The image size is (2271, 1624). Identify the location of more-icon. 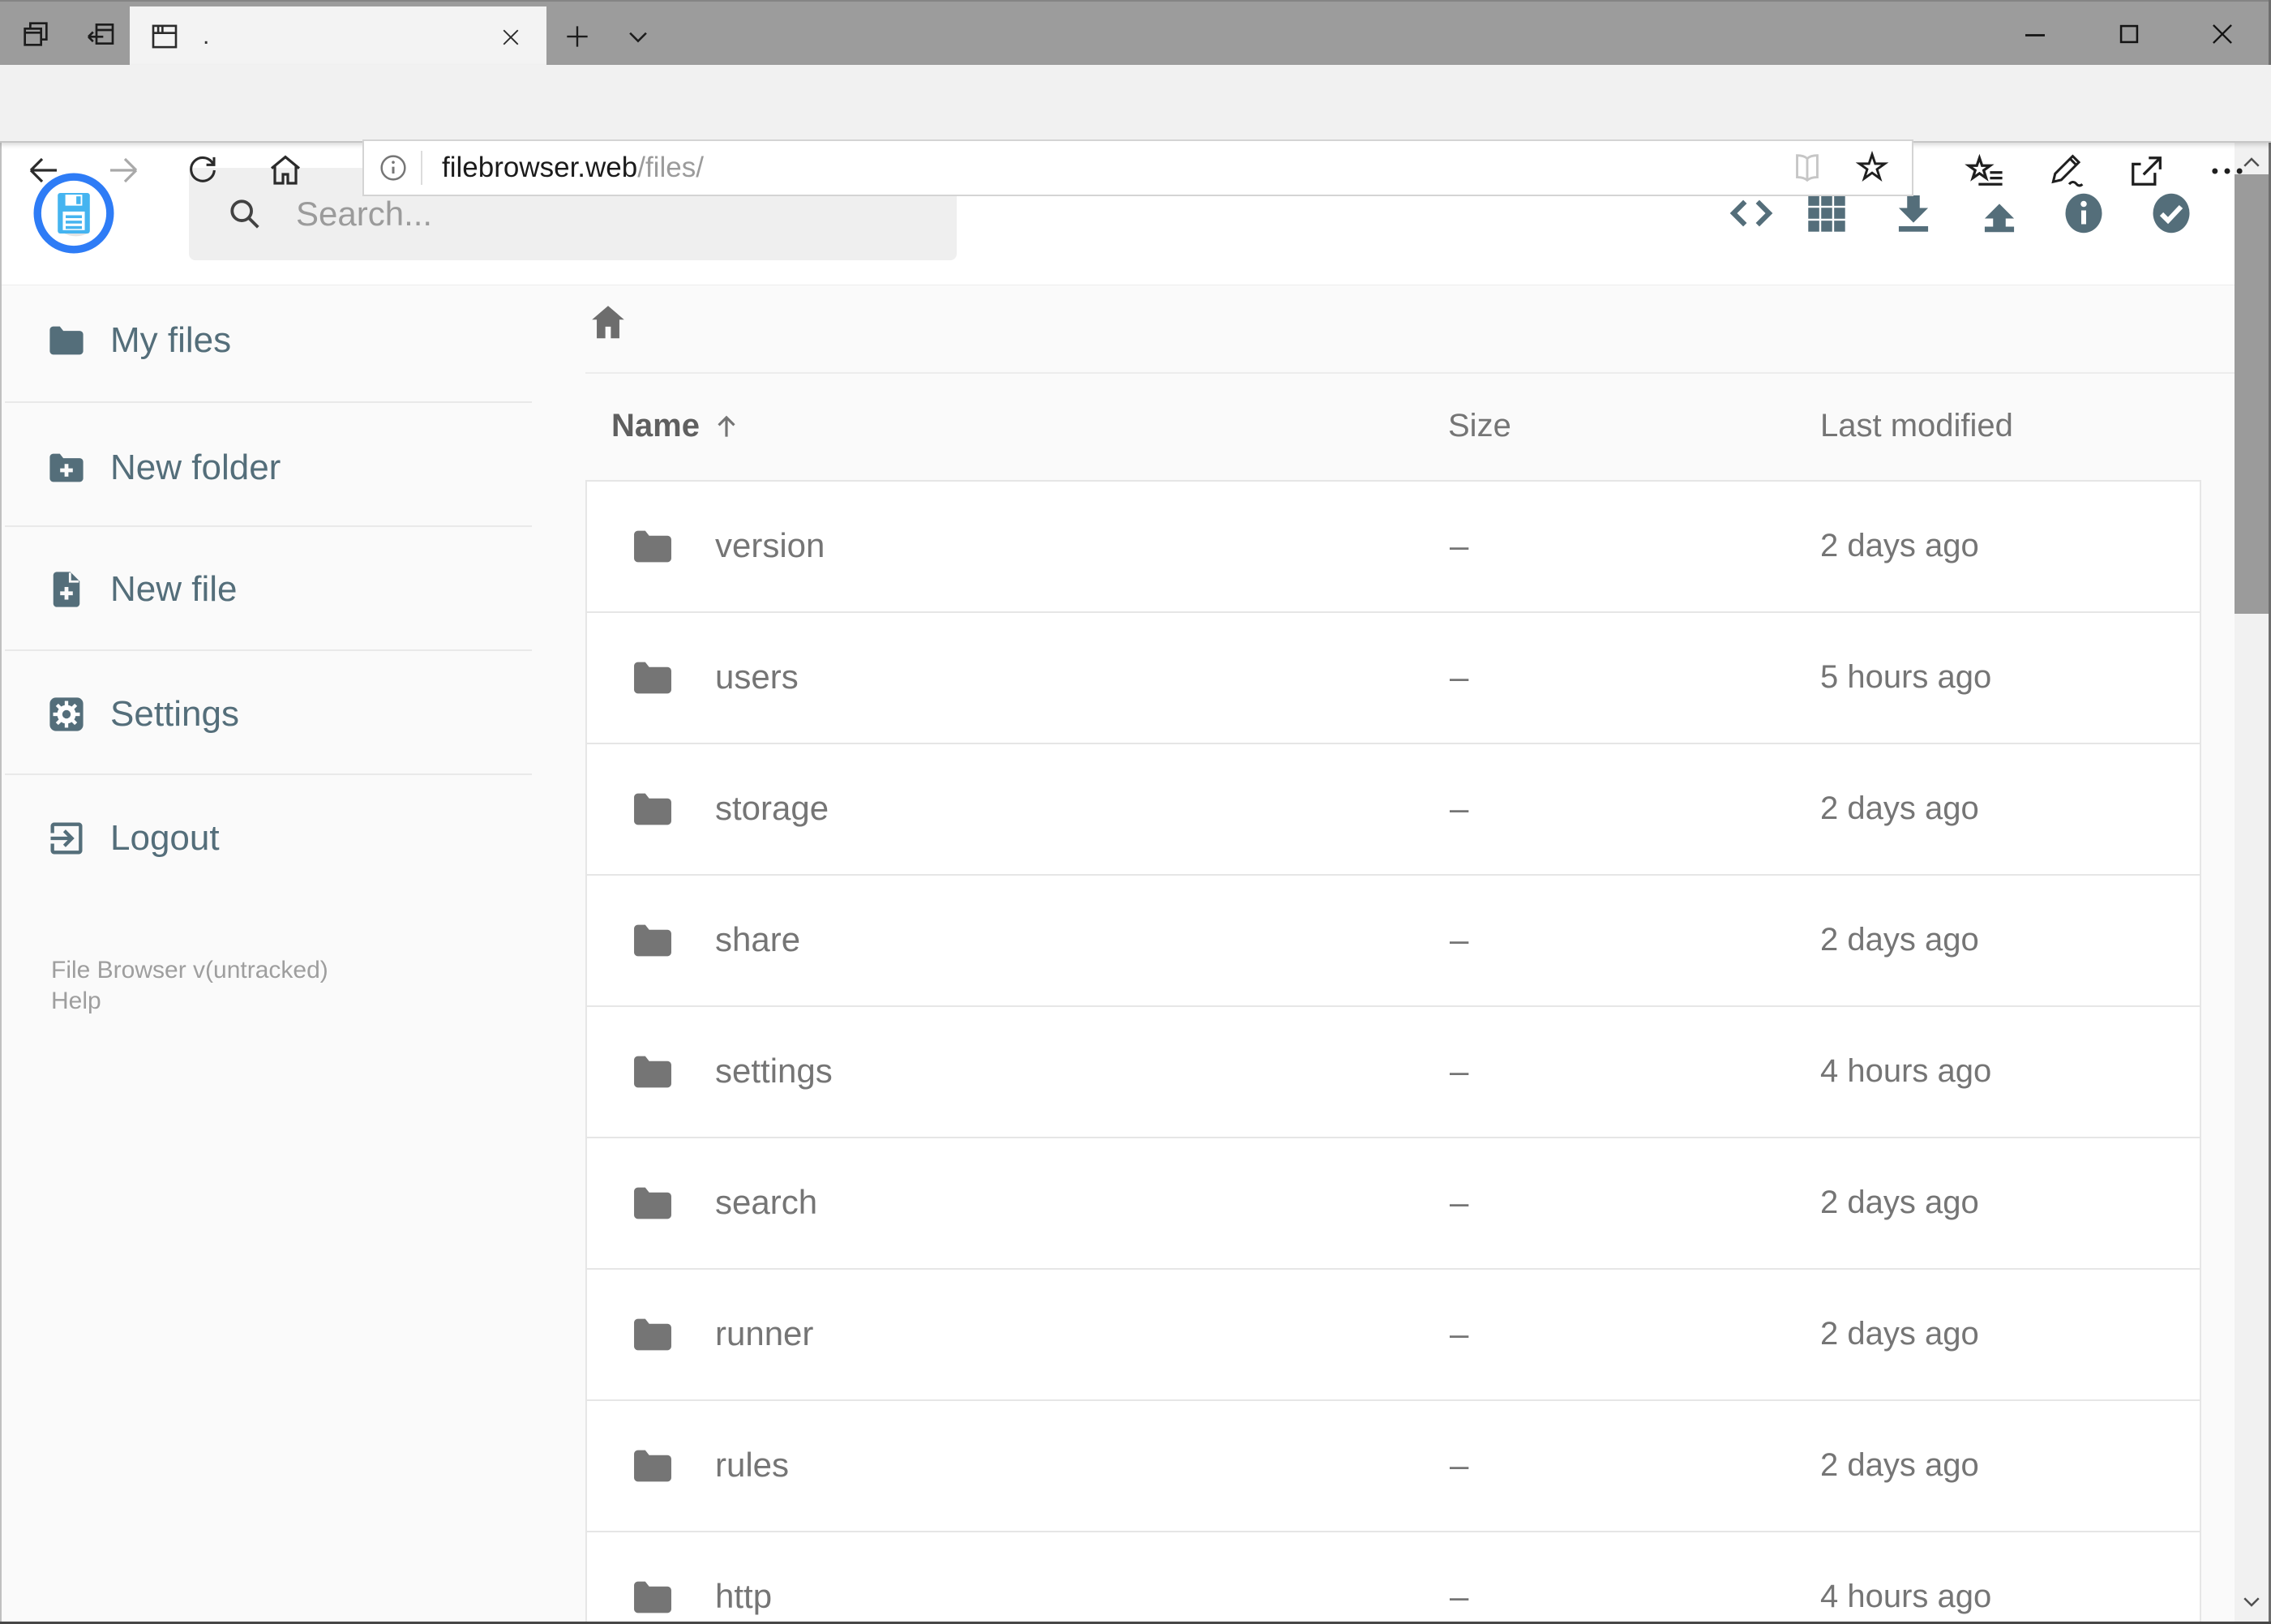
(2227, 171).